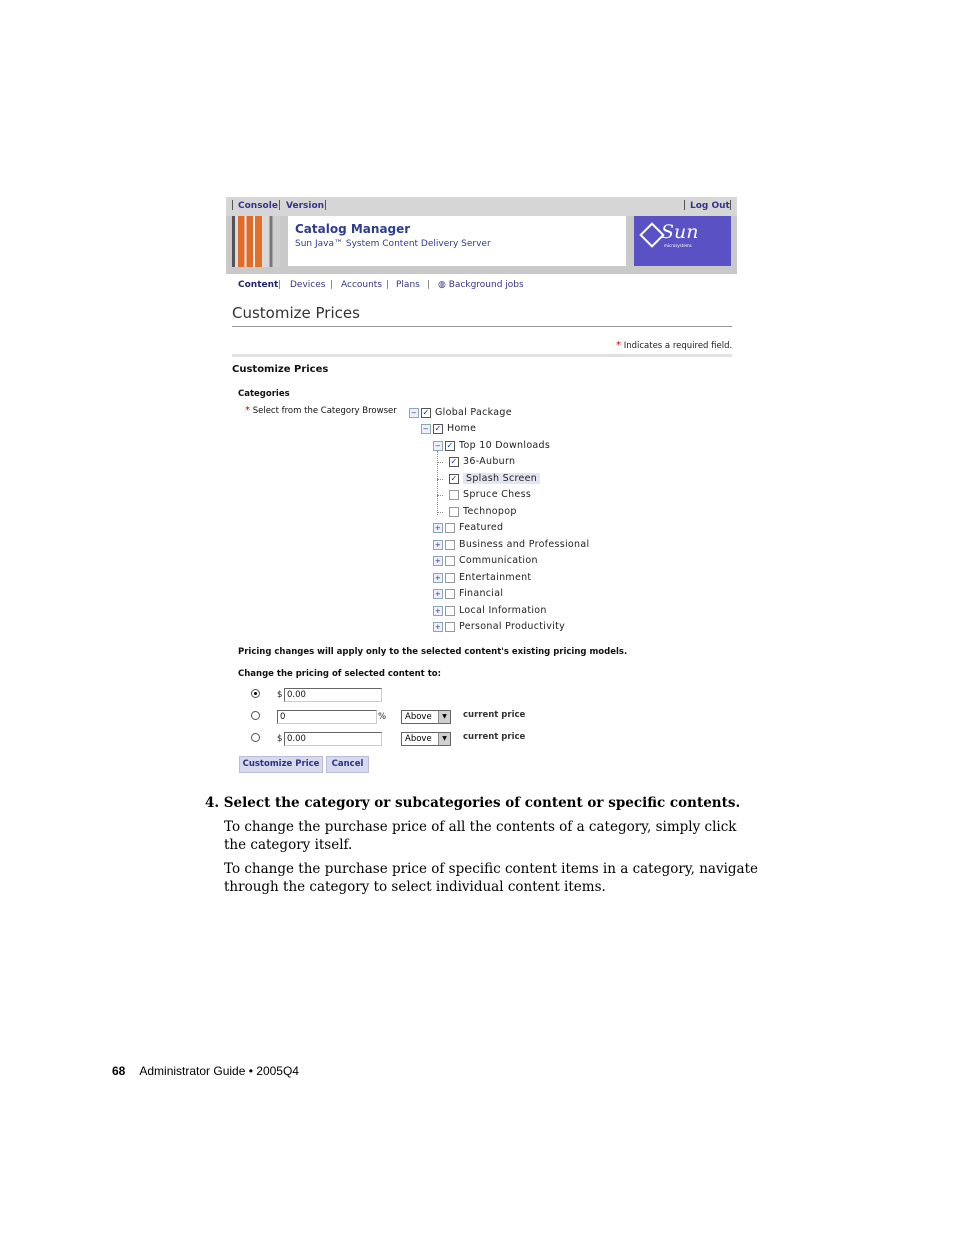 Image resolution: width=954 pixels, height=1235 pixels. I want to click on section-heading: Customize Prices, so click(280, 369).